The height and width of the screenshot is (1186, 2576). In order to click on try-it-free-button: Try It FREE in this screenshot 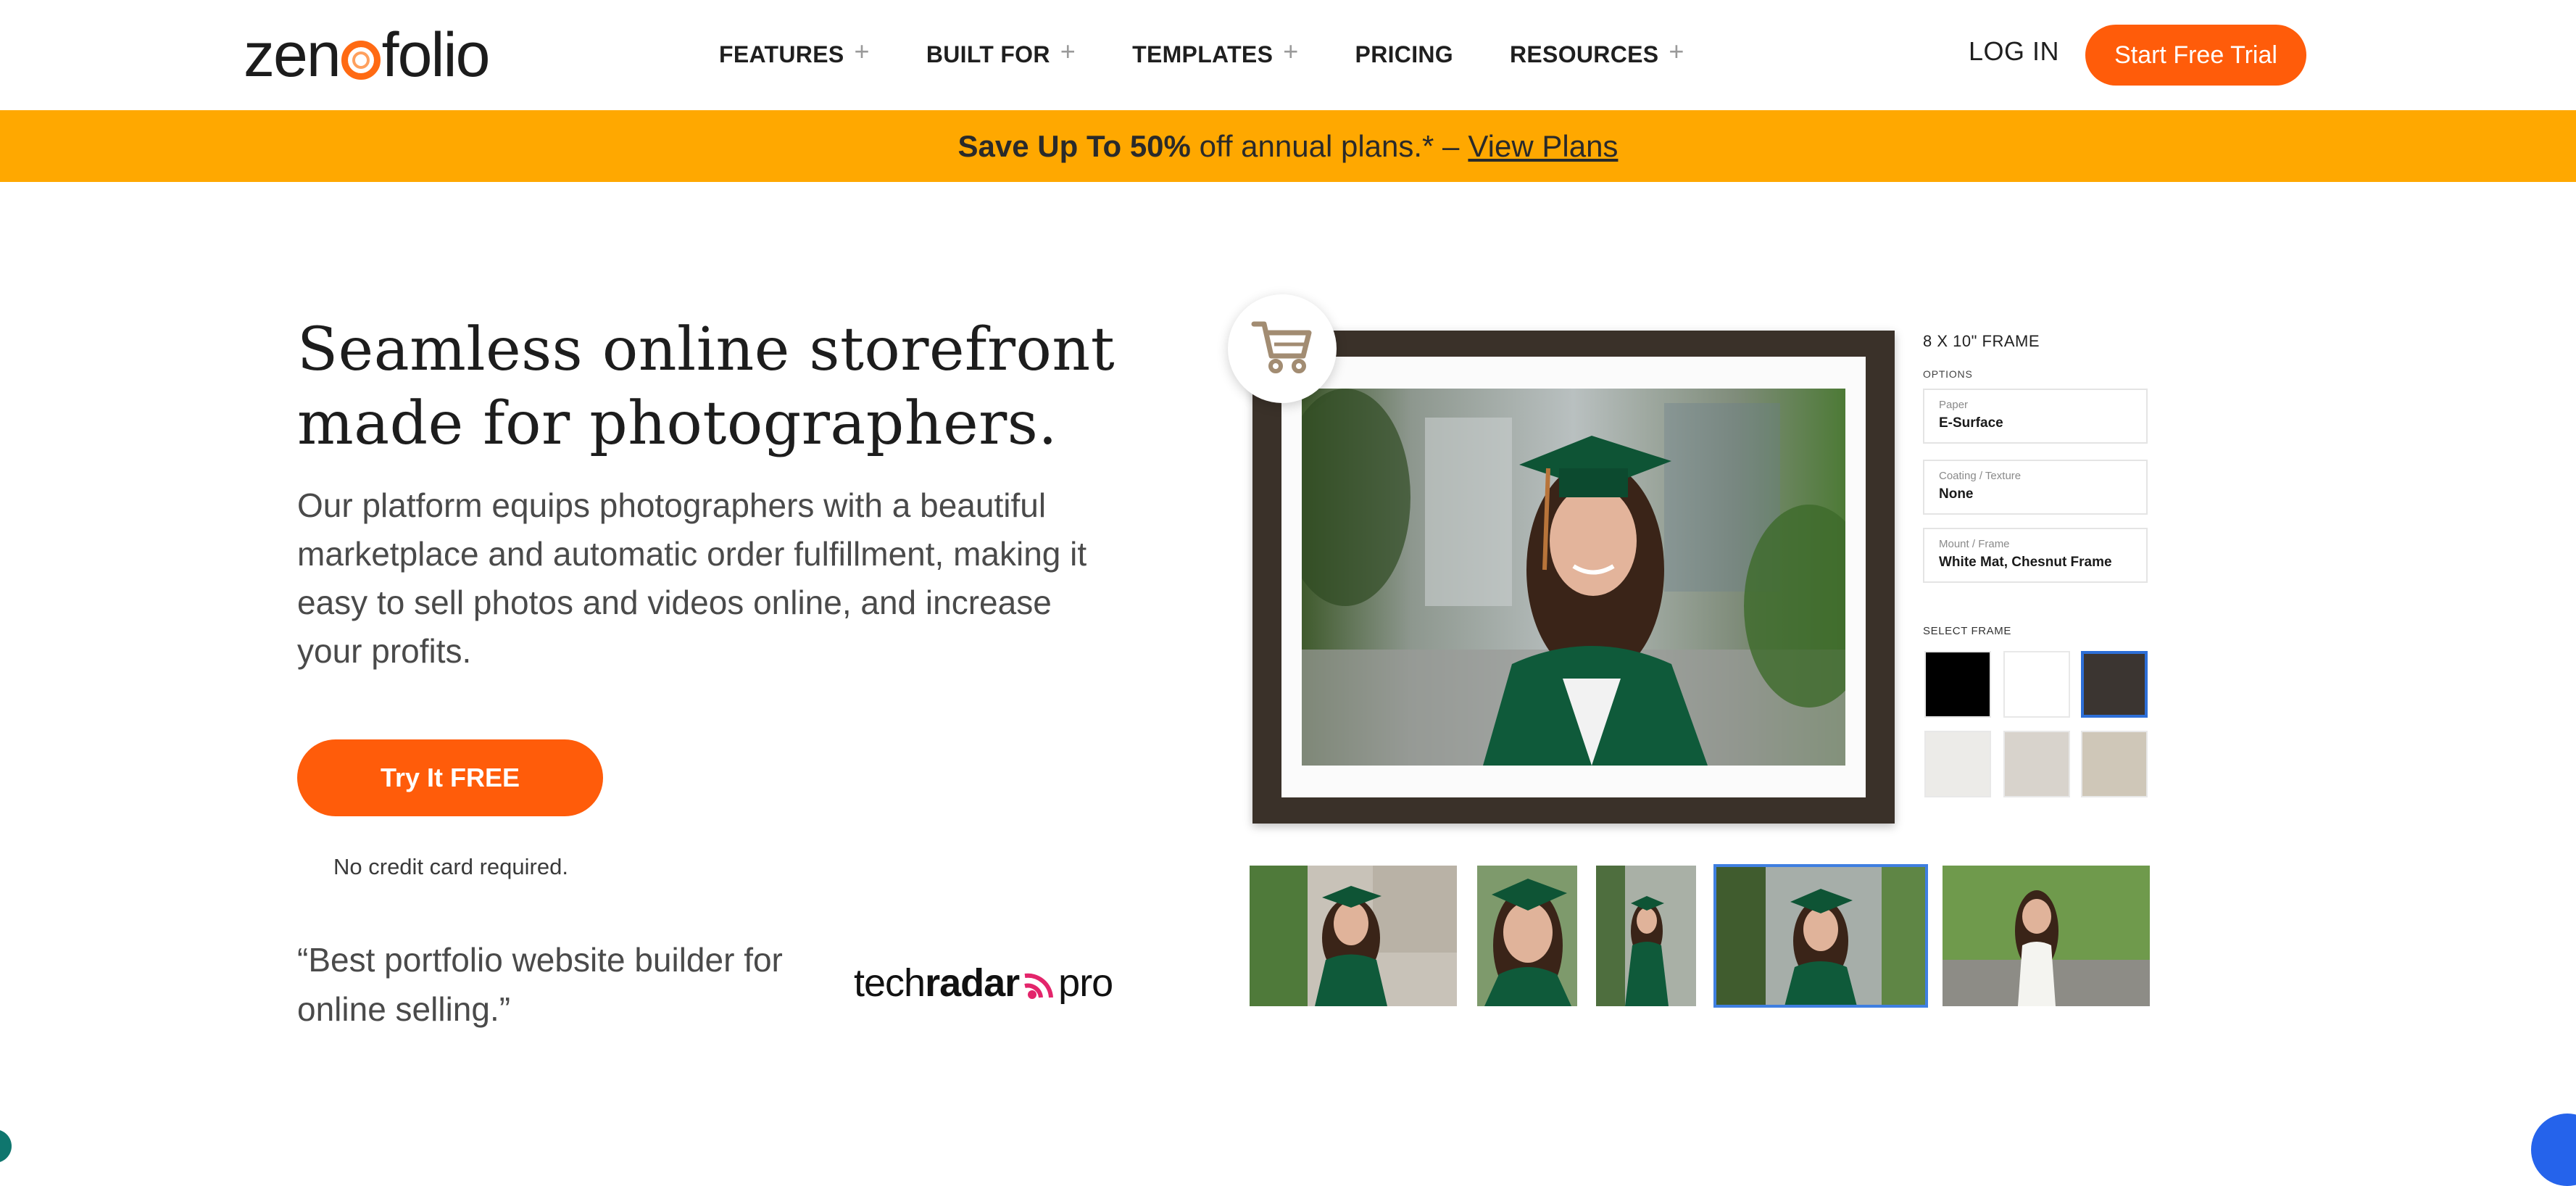, I will do `click(450, 778)`.